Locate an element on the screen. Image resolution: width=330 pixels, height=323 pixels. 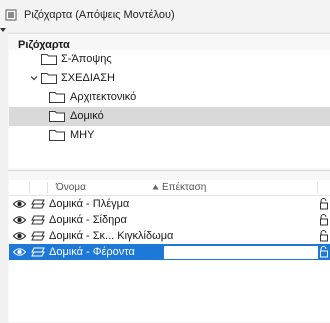
layer-row: Δομικά - Πλέγμα is located at coordinates (169, 204).